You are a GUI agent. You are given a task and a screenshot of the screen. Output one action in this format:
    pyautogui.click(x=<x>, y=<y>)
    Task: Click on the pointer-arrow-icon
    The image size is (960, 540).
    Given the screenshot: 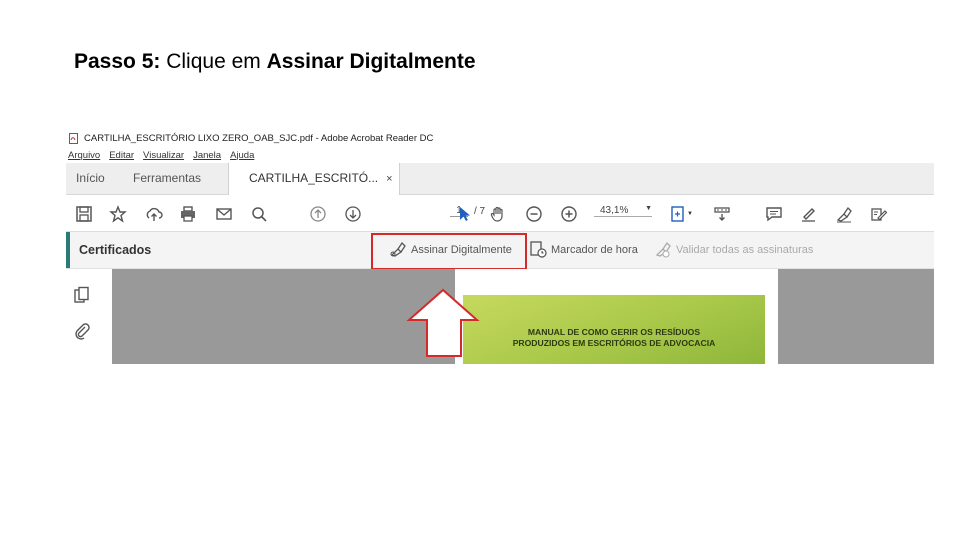 What is the action you would take?
    pyautogui.click(x=443, y=322)
    